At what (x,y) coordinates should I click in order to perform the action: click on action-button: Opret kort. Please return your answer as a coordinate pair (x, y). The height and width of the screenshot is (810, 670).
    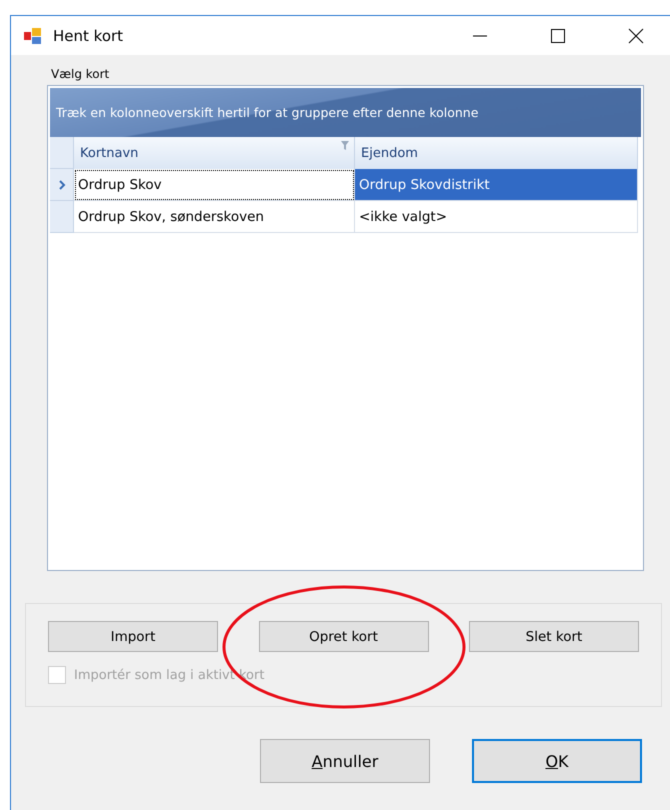
    Looking at the image, I should click on (343, 636).